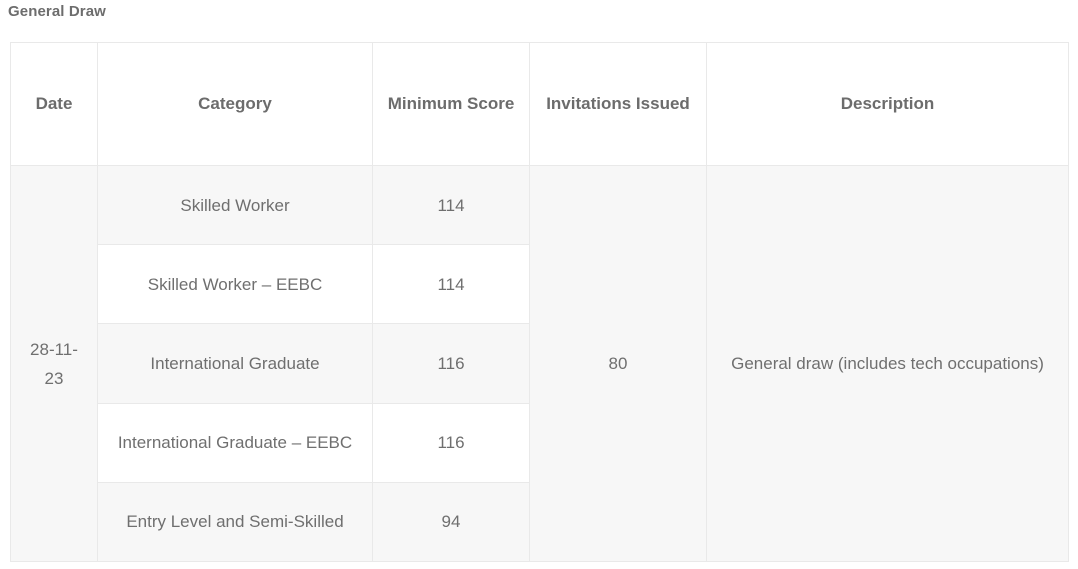 The width and height of the screenshot is (1078, 569). Describe the element at coordinates (618, 104) in the screenshot. I see `column-header-invitations-issued: Invitations Issued` at that location.